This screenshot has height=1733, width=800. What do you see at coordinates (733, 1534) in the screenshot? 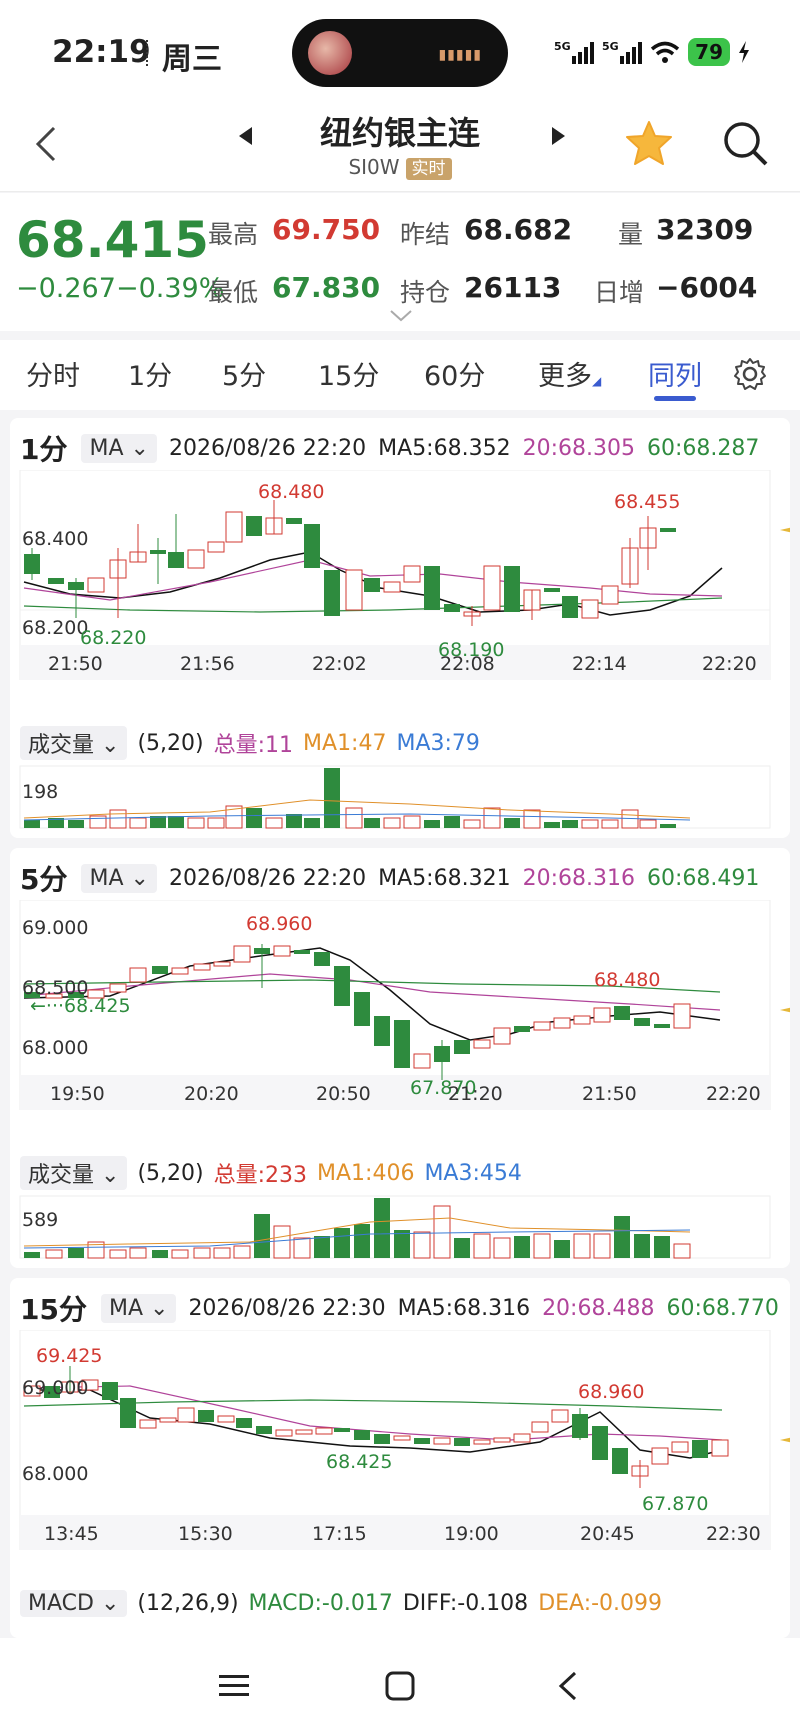
I see `x-tick: 22:30` at bounding box center [733, 1534].